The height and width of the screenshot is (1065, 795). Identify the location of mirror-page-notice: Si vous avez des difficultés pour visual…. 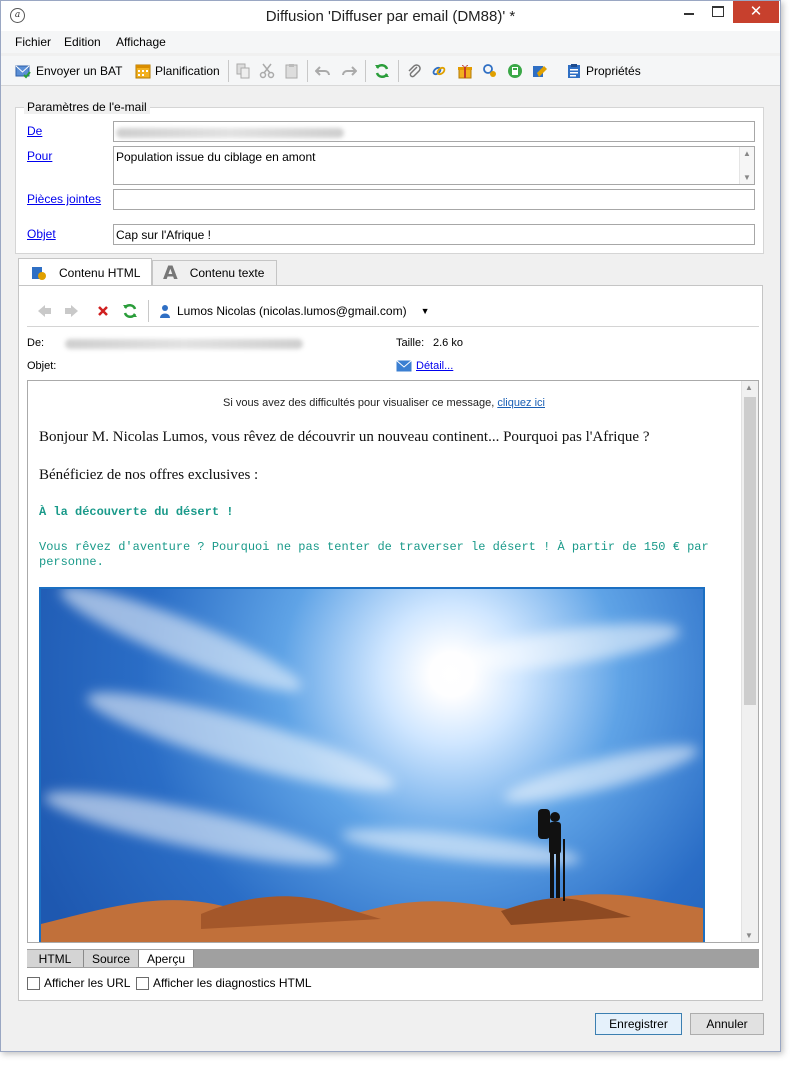
(383, 403).